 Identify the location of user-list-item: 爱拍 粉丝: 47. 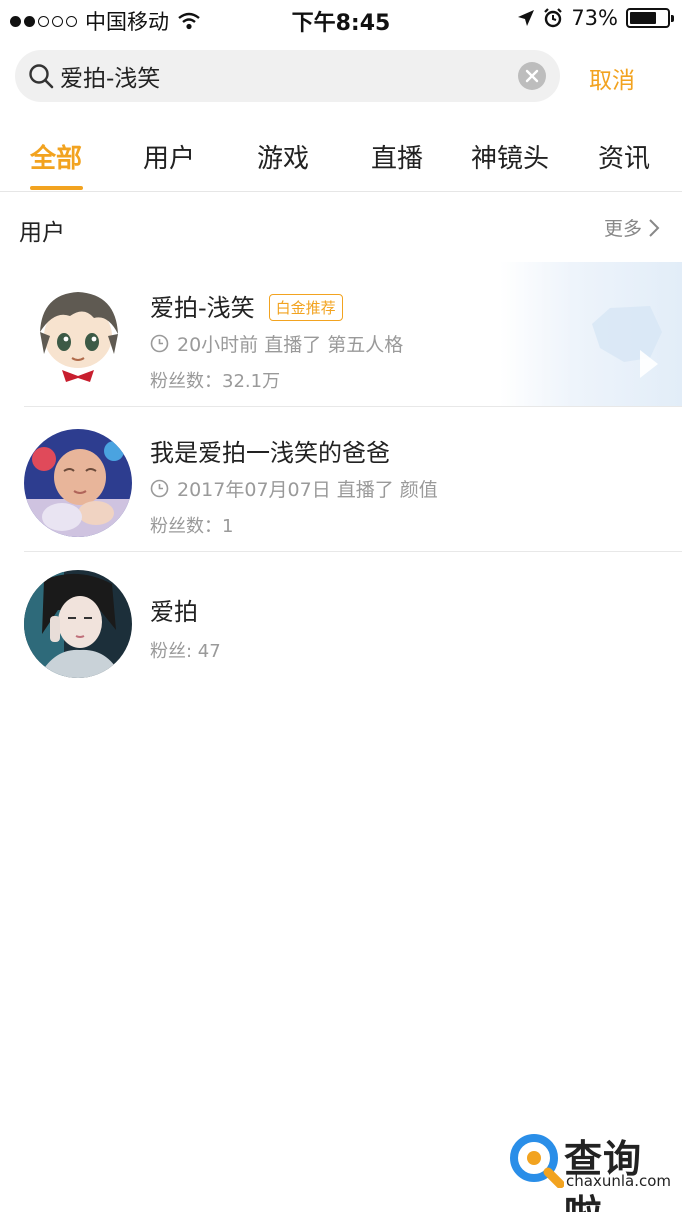
(341, 622).